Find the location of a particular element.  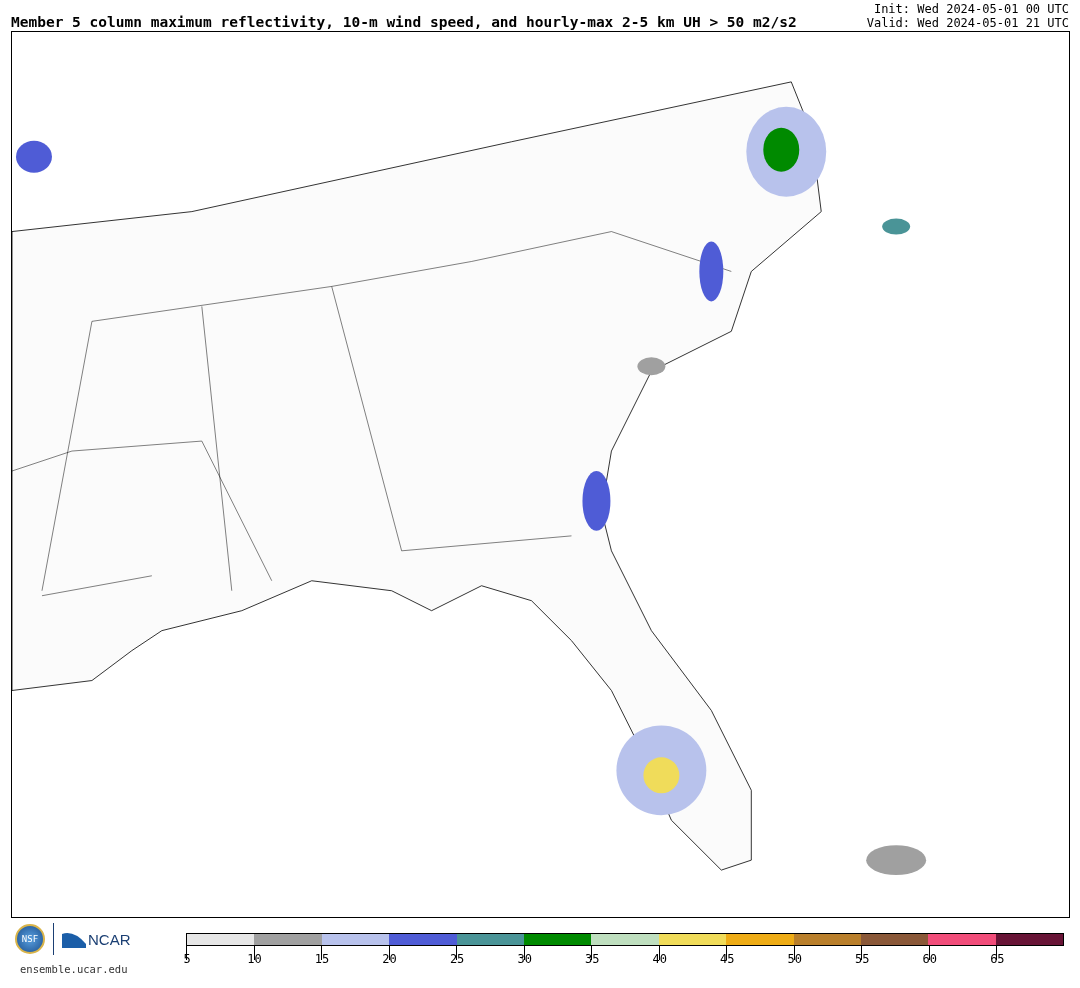

tick-label: 65 is located at coordinates (997, 959).